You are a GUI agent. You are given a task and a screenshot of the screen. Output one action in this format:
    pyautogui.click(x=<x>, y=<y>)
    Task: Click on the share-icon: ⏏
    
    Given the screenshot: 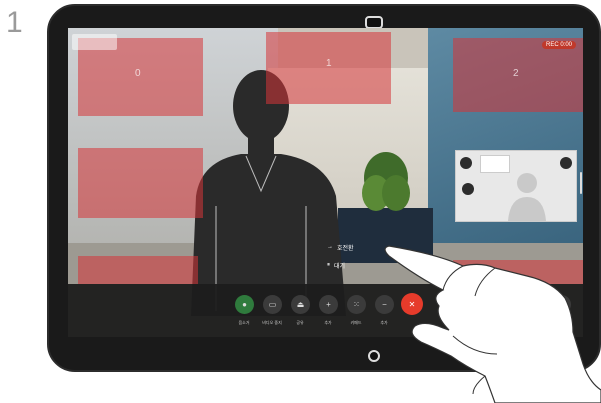 What is the action you would take?
    pyautogui.click(x=300, y=304)
    